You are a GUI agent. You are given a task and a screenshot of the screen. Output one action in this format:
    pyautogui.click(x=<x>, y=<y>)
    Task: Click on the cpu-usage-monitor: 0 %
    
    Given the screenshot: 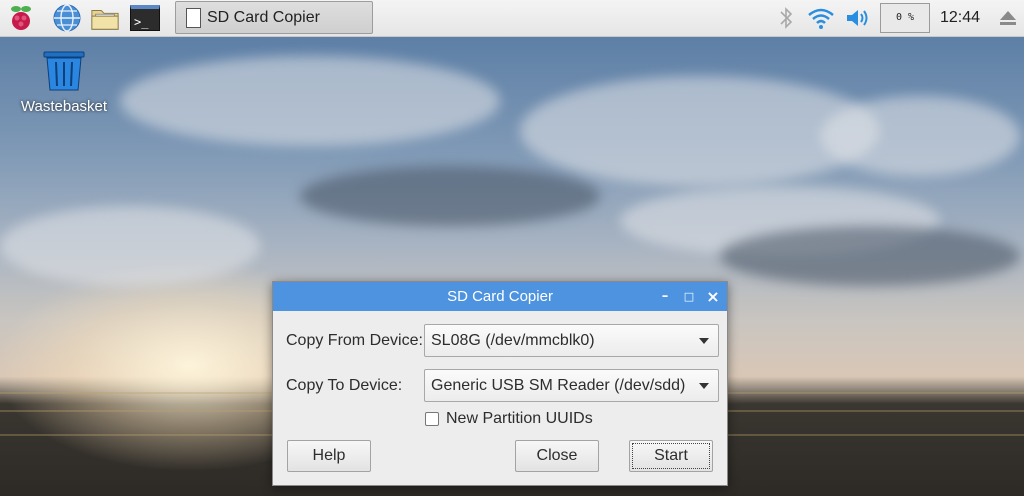 What is the action you would take?
    pyautogui.click(x=905, y=18)
    